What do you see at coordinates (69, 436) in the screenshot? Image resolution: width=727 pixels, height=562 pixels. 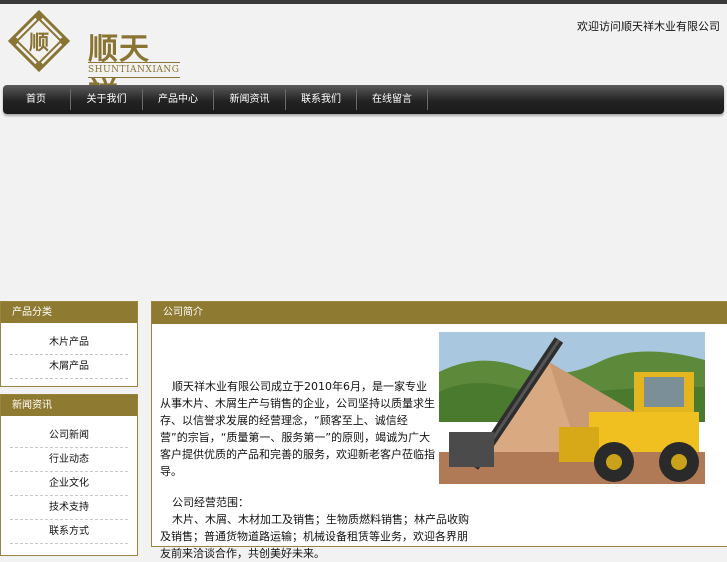 I see `side-link: 公司新闻` at bounding box center [69, 436].